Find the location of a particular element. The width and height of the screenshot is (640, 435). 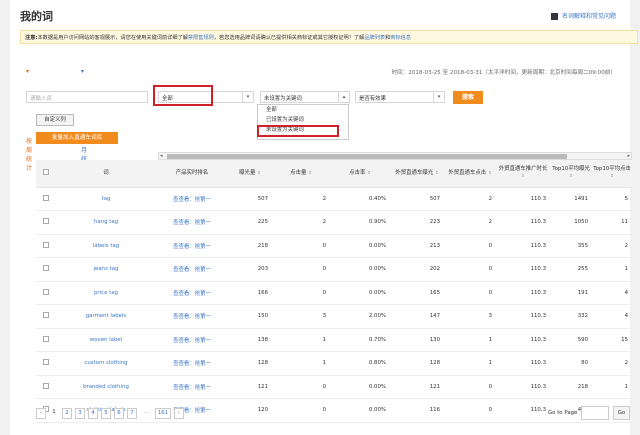

cell-clicks: 2 is located at coordinates (301, 199).